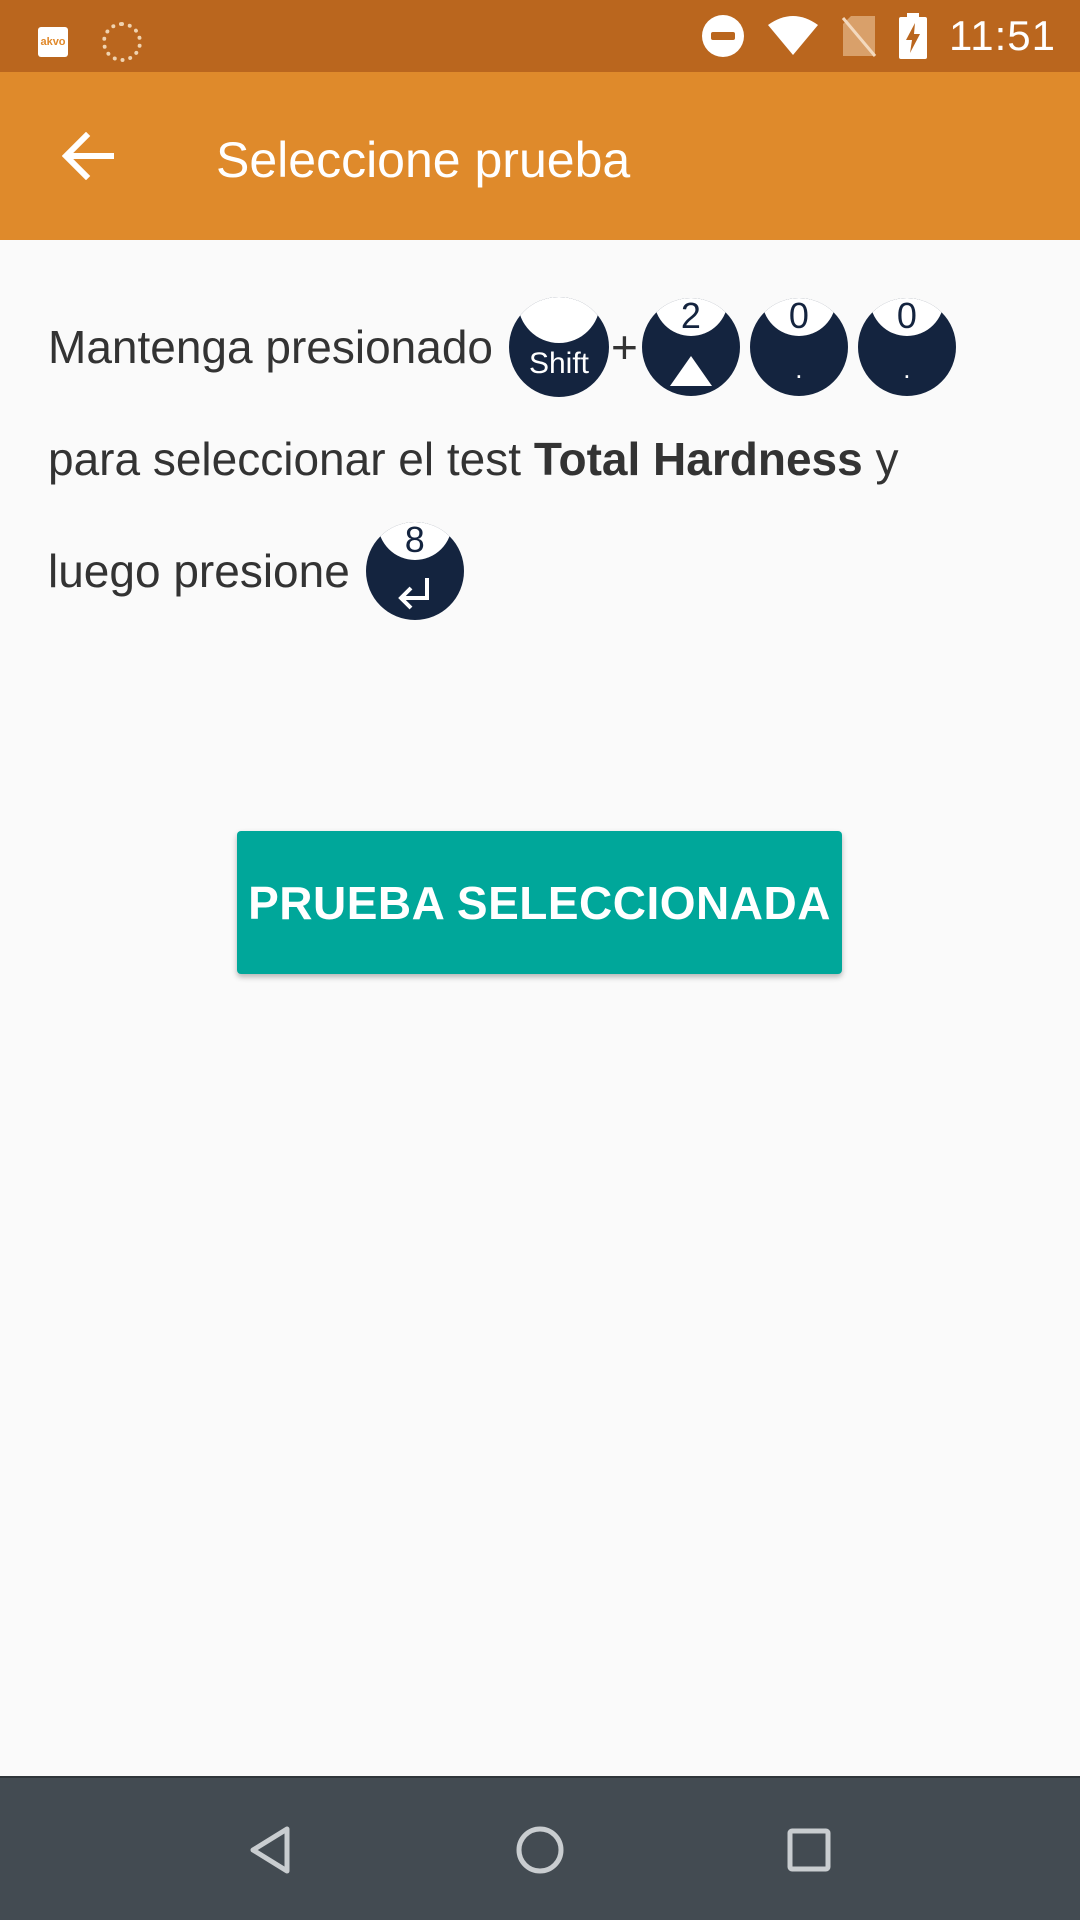 The width and height of the screenshot is (1080, 1920). I want to click on status-time: 11:51, so click(1002, 35).